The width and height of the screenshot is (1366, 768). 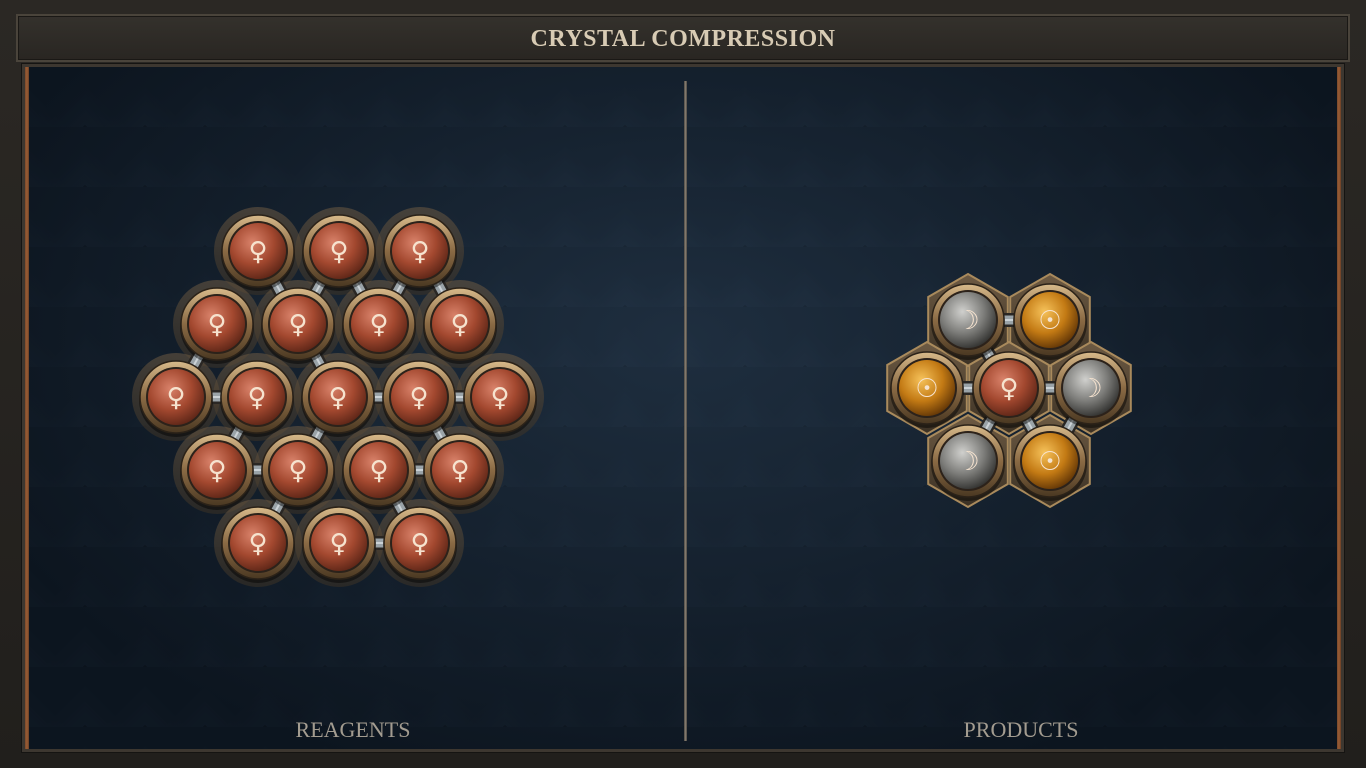 What do you see at coordinates (1021, 729) in the screenshot?
I see `products-label: PRODUCTS` at bounding box center [1021, 729].